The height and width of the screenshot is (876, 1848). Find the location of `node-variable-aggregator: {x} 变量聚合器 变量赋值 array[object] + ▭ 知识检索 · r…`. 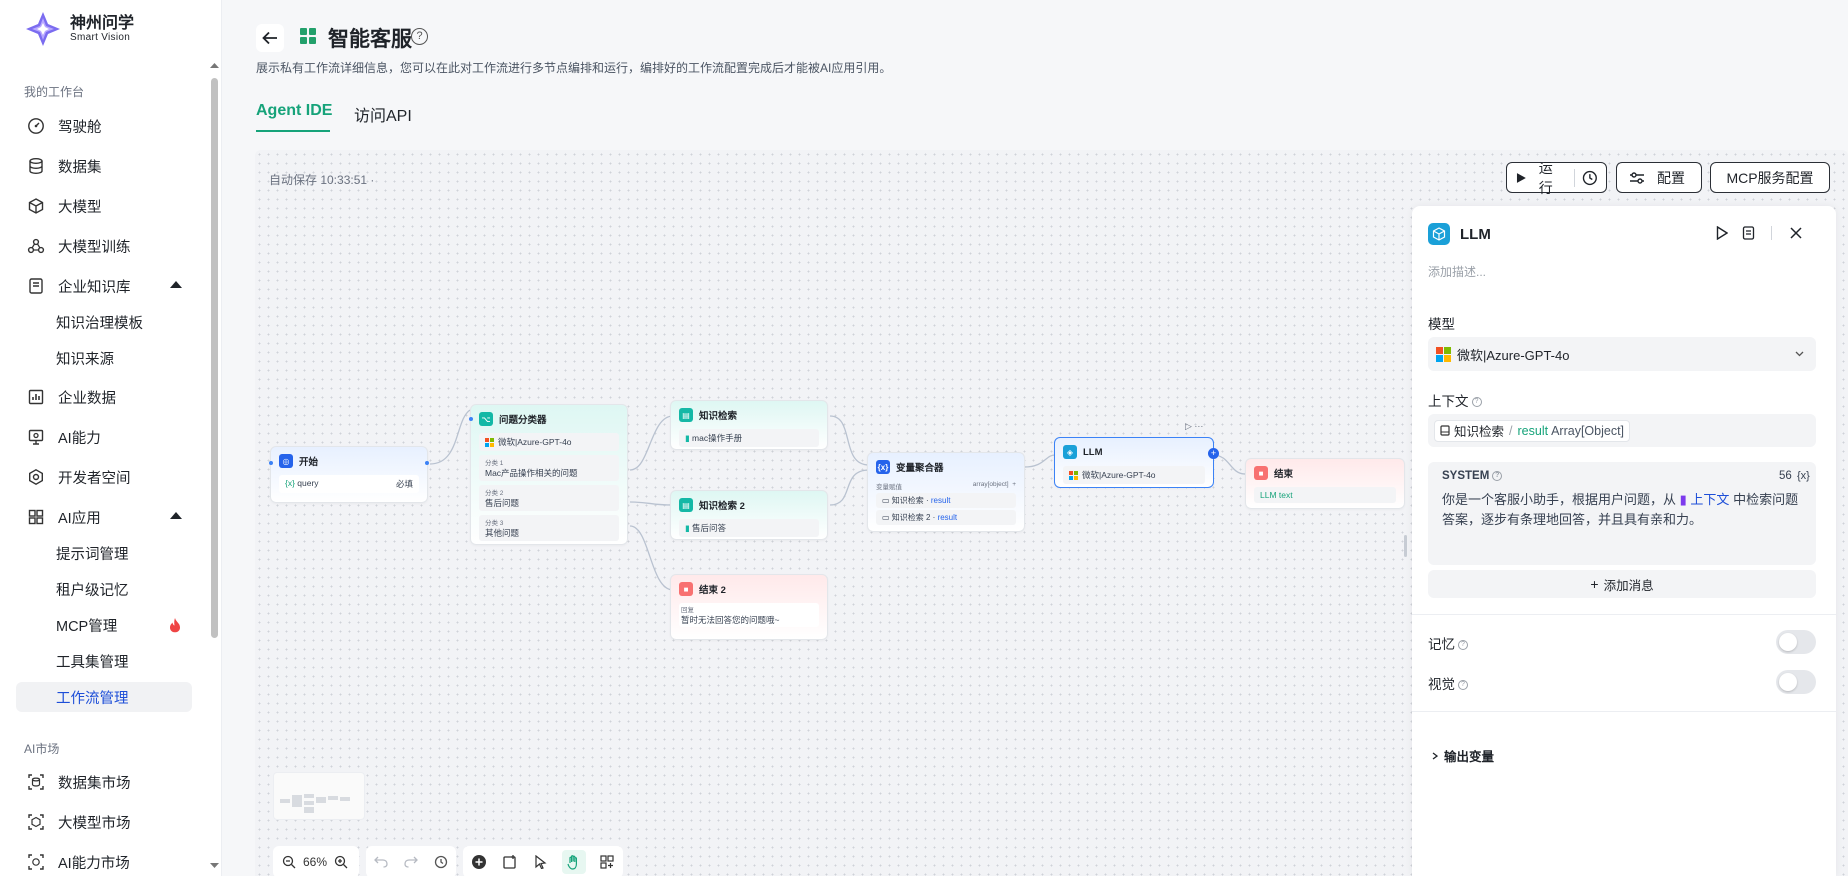

node-variable-aggregator: {x} 变量聚合器 变量赋值 array[object] + ▭ 知识检索 · r… is located at coordinates (946, 492).